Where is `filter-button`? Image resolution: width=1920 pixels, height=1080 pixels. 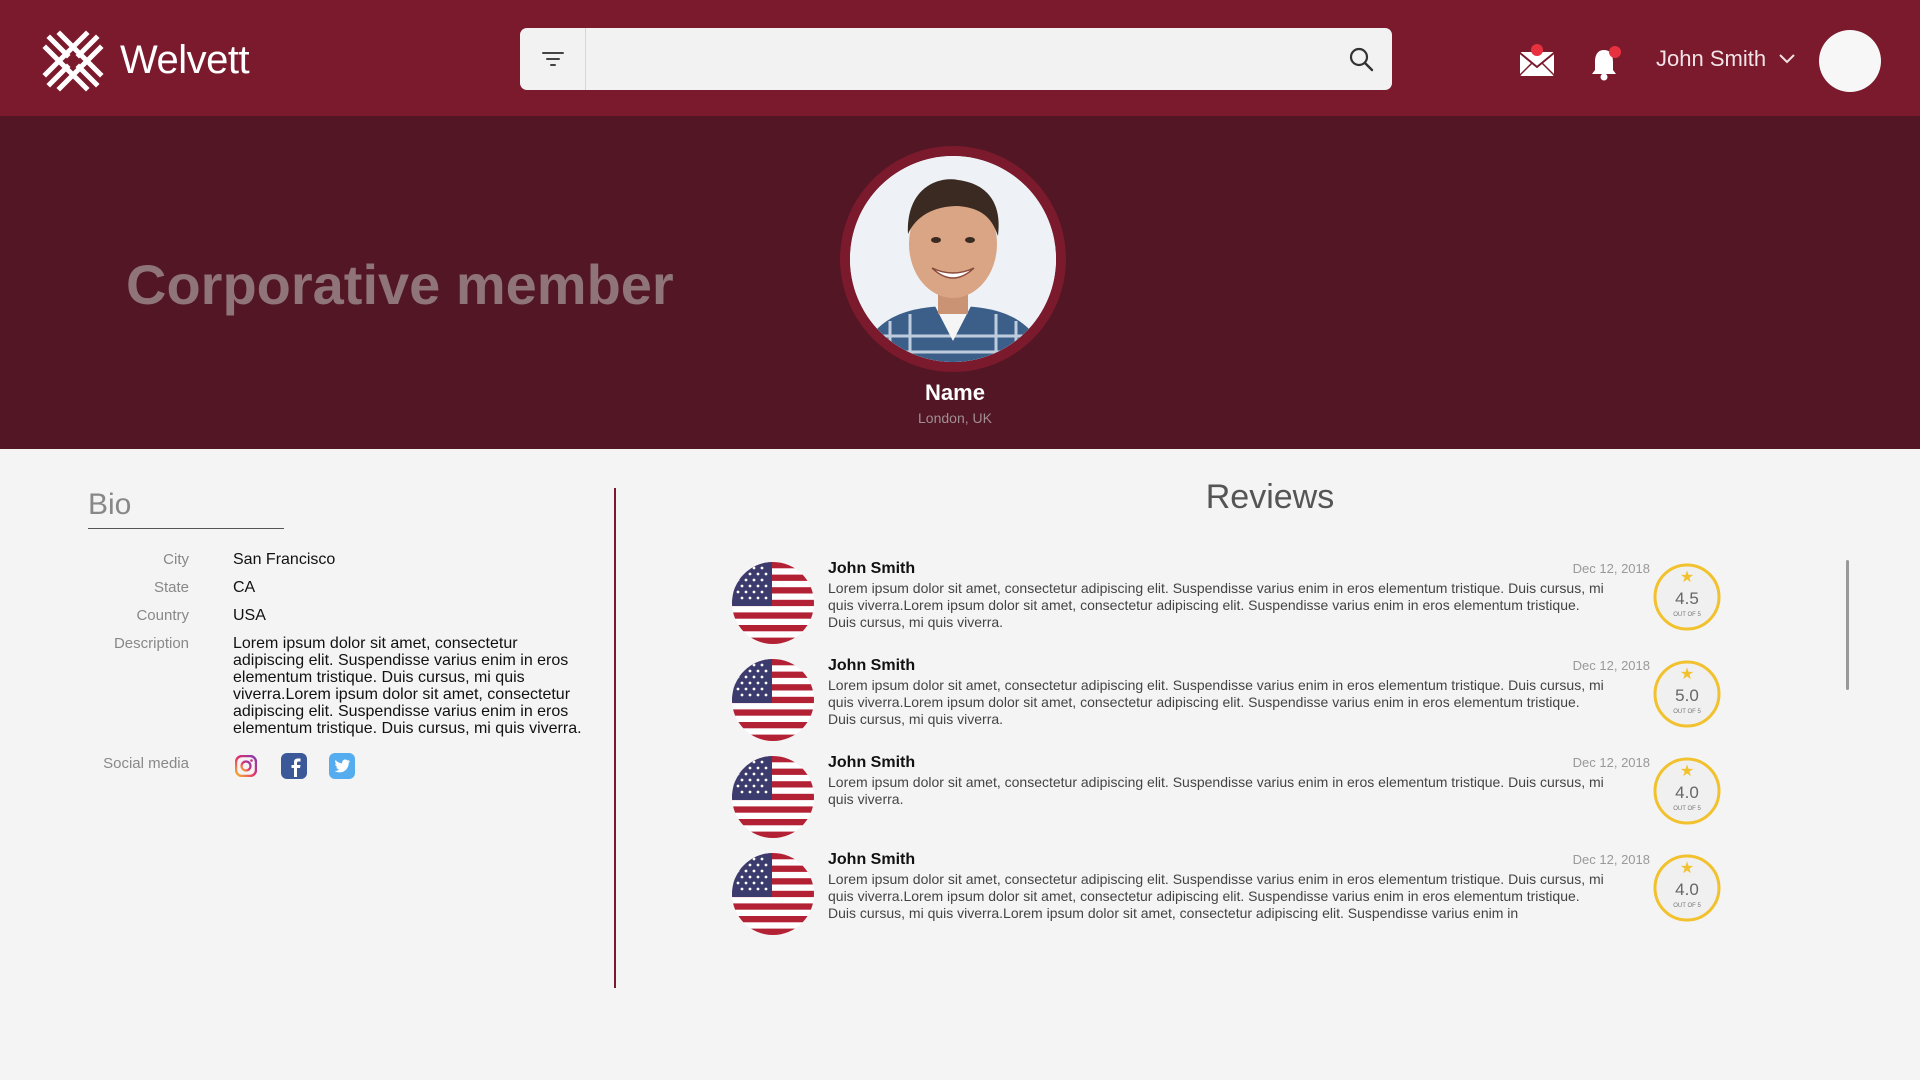 filter-button is located at coordinates (553, 59).